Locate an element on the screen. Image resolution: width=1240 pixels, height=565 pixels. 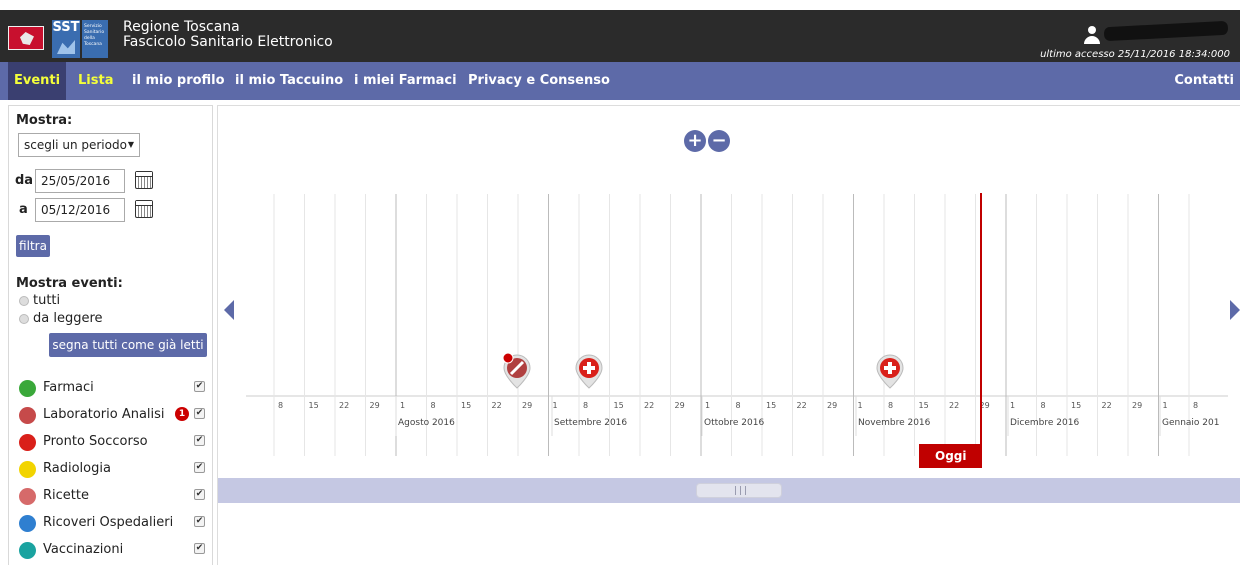
checkbox-laboratorio: ✔ is located at coordinates (199, 413).